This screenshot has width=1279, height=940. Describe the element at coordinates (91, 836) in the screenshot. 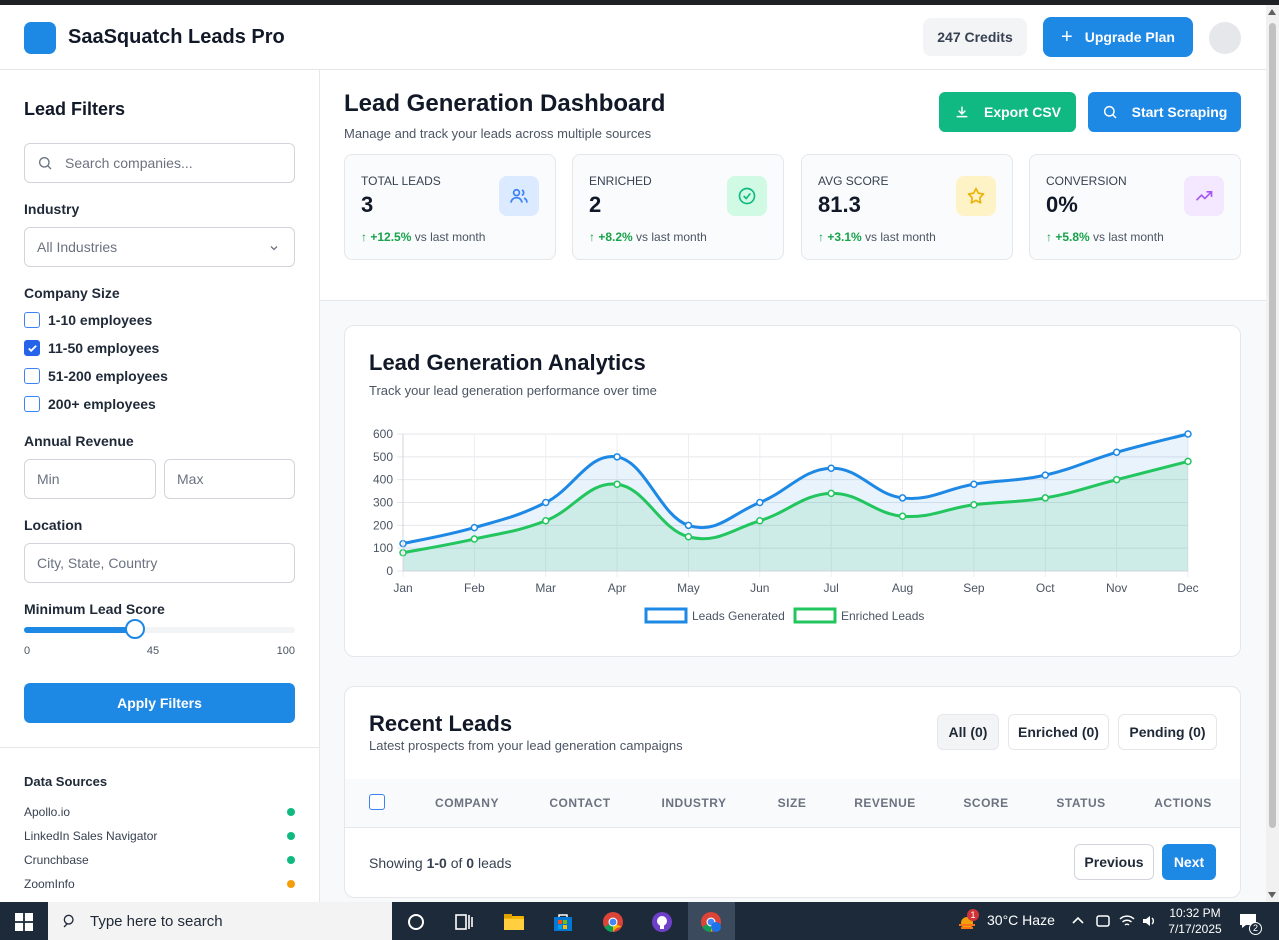

I see `data-source-name: LinkedIn Sales Navigator` at that location.